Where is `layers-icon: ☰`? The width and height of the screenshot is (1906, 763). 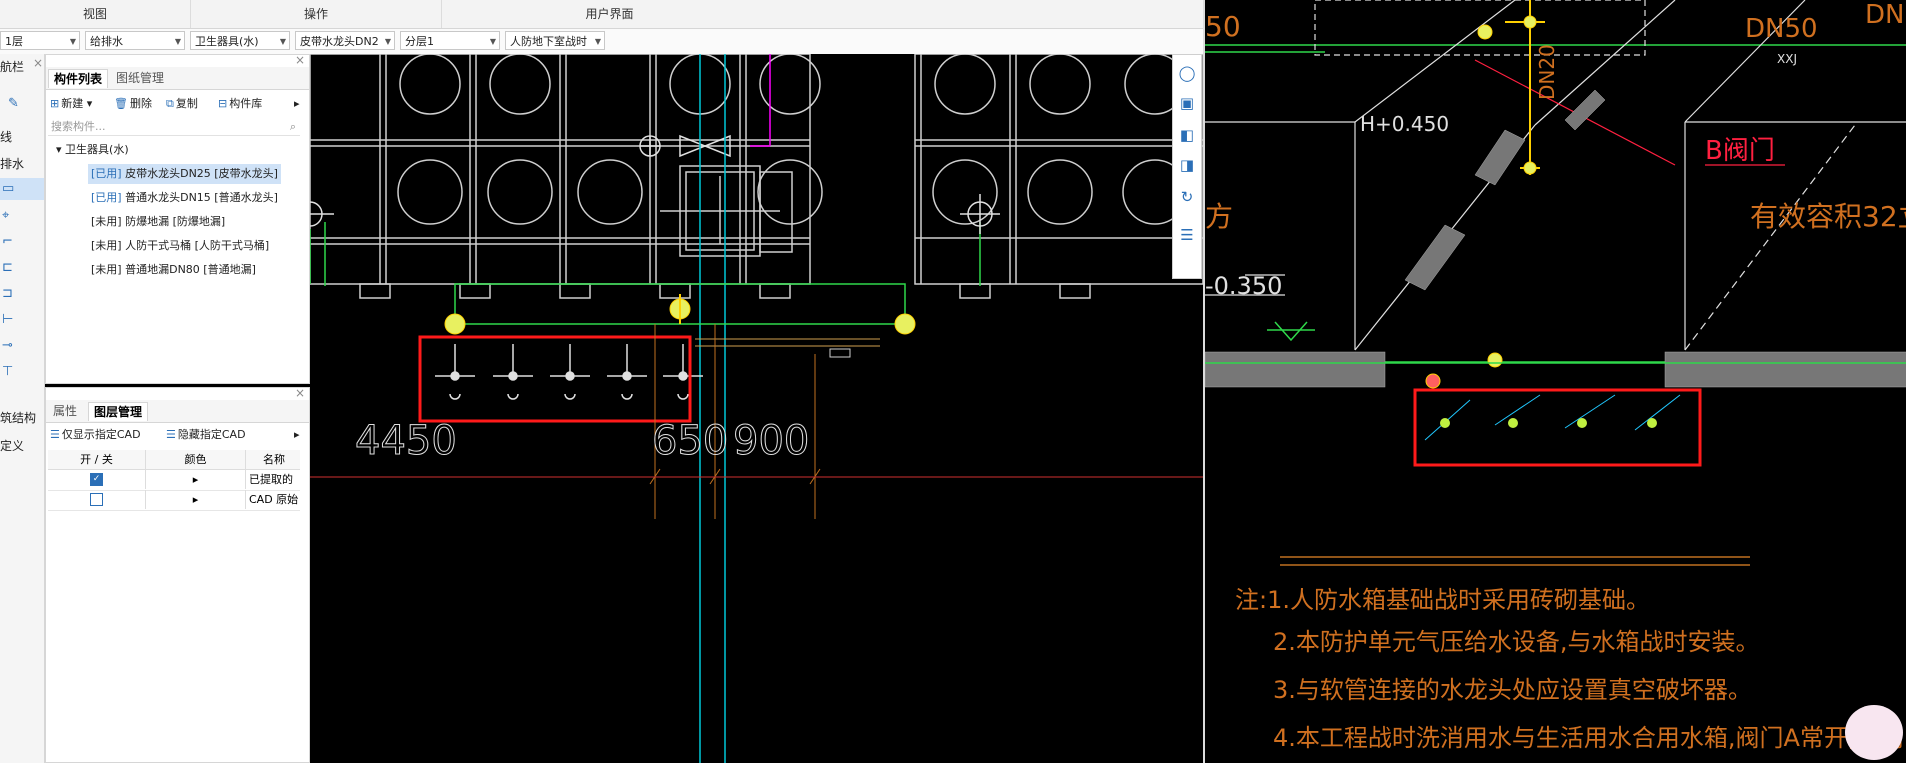 layers-icon: ☰ is located at coordinates (55, 434).